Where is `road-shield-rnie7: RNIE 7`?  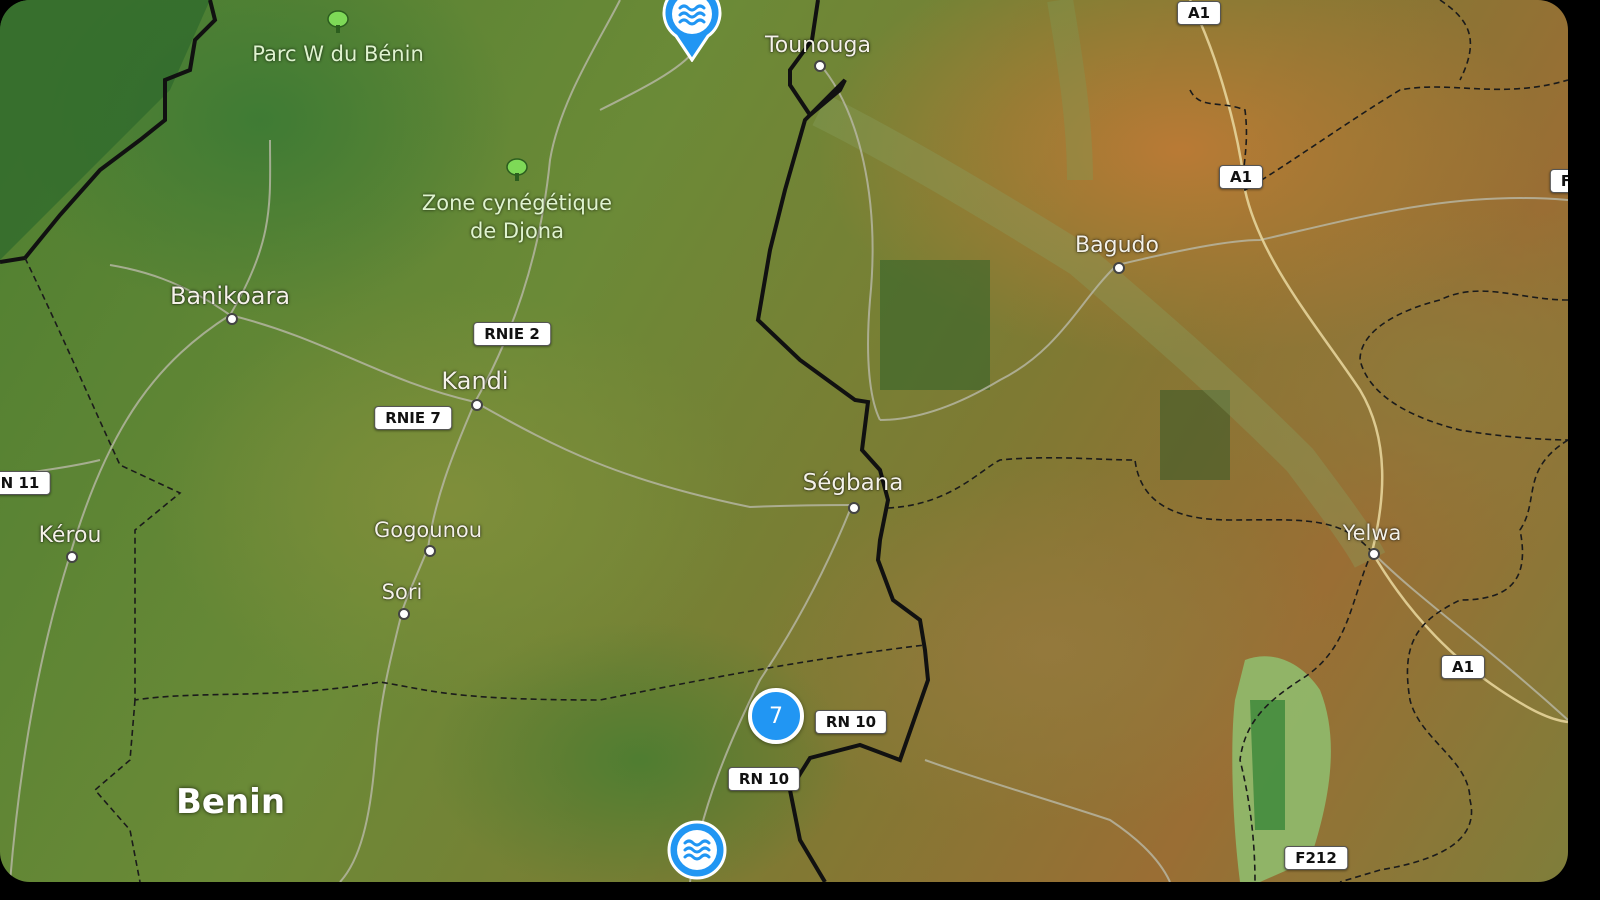 road-shield-rnie7: RNIE 7 is located at coordinates (413, 418).